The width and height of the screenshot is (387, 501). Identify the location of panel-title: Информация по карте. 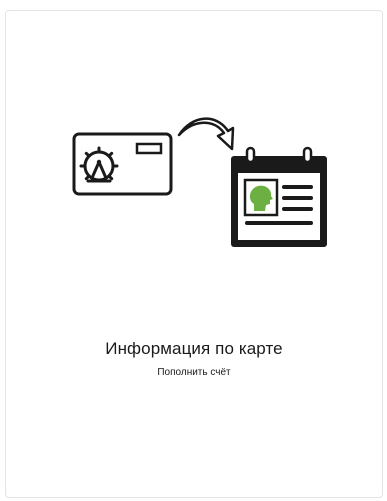
(194, 348).